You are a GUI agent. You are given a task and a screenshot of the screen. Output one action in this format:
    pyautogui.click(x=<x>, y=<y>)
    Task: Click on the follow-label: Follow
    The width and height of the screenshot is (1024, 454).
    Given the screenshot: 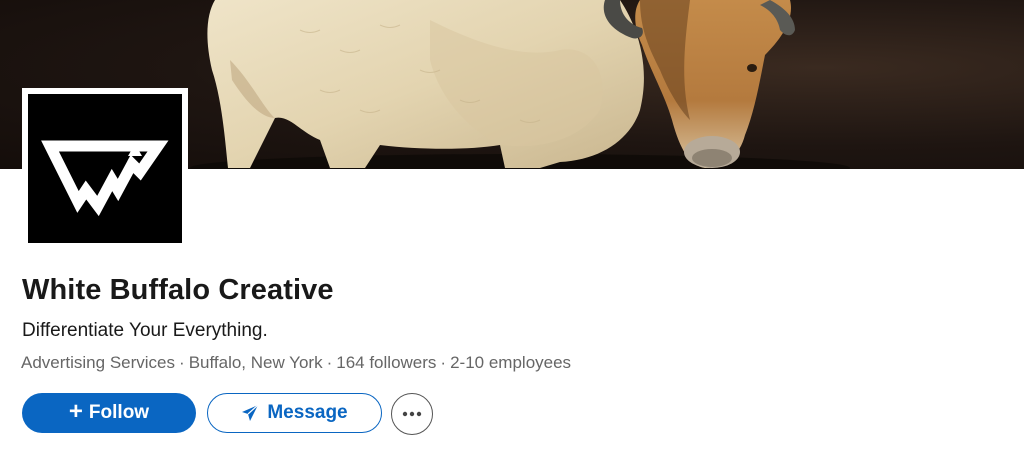 What is the action you would take?
    pyautogui.click(x=119, y=412)
    